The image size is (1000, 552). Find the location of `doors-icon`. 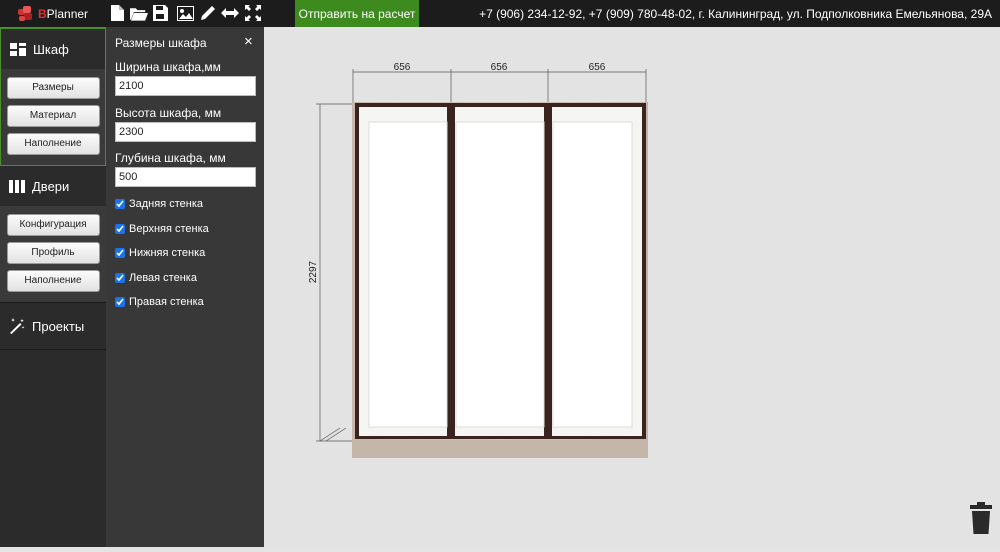

doors-icon is located at coordinates (17, 186).